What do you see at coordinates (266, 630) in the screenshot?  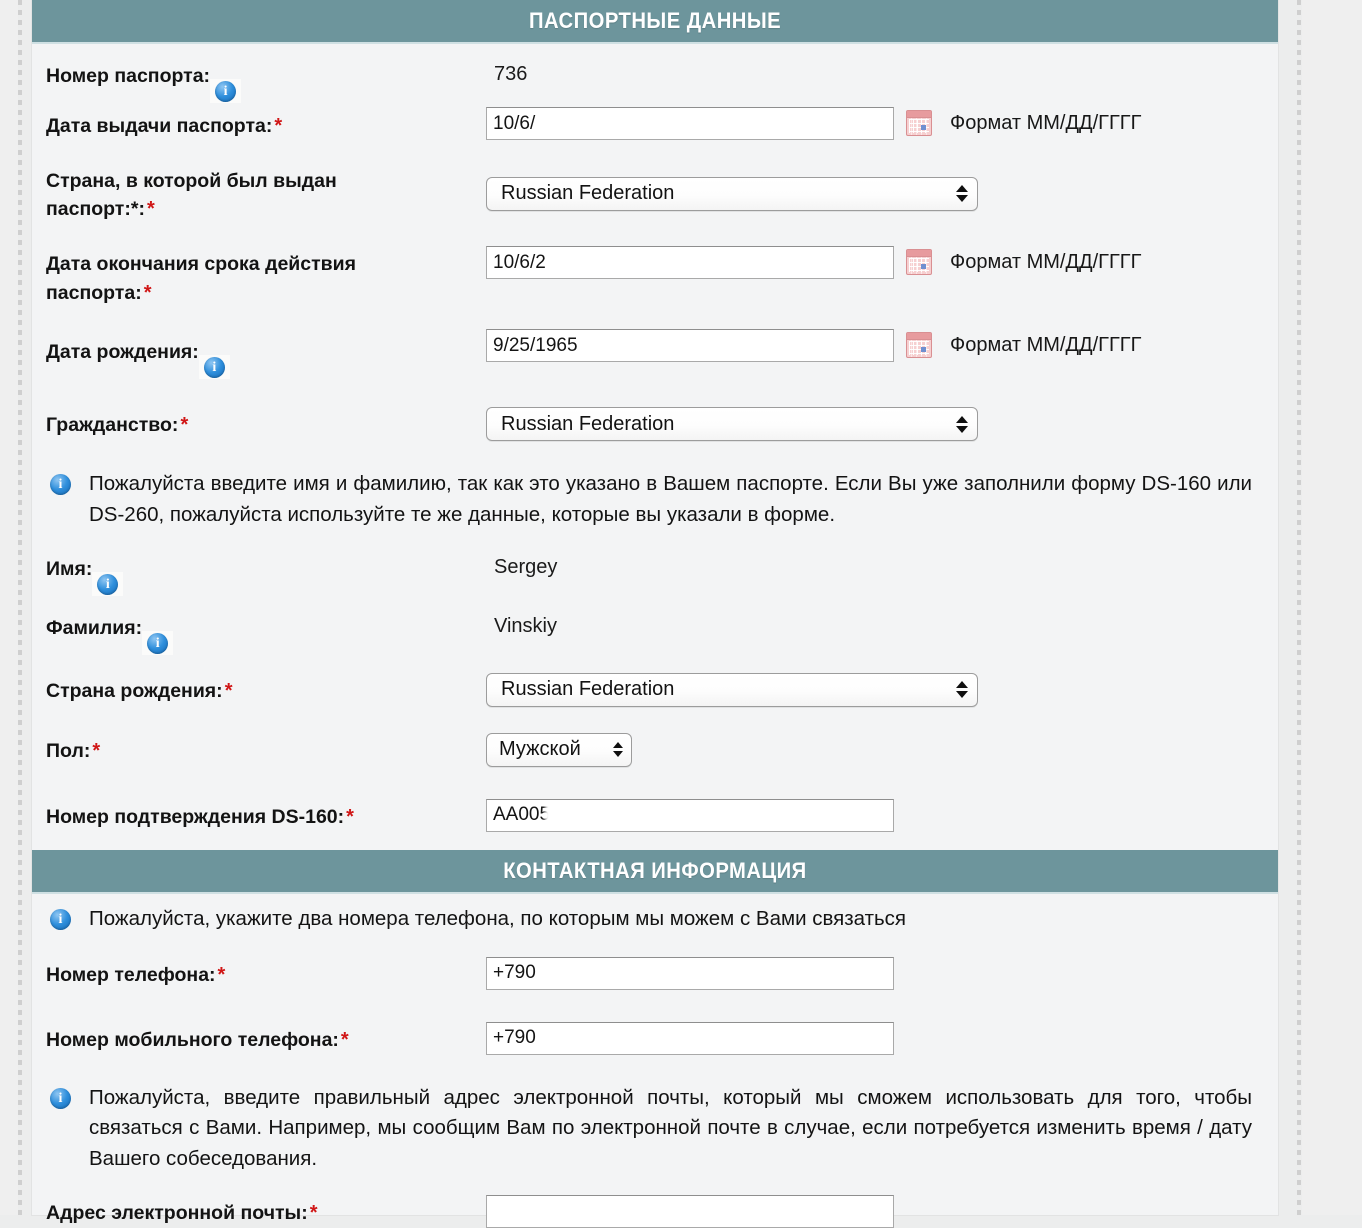 I see `label-last-name: Фамилия:` at bounding box center [266, 630].